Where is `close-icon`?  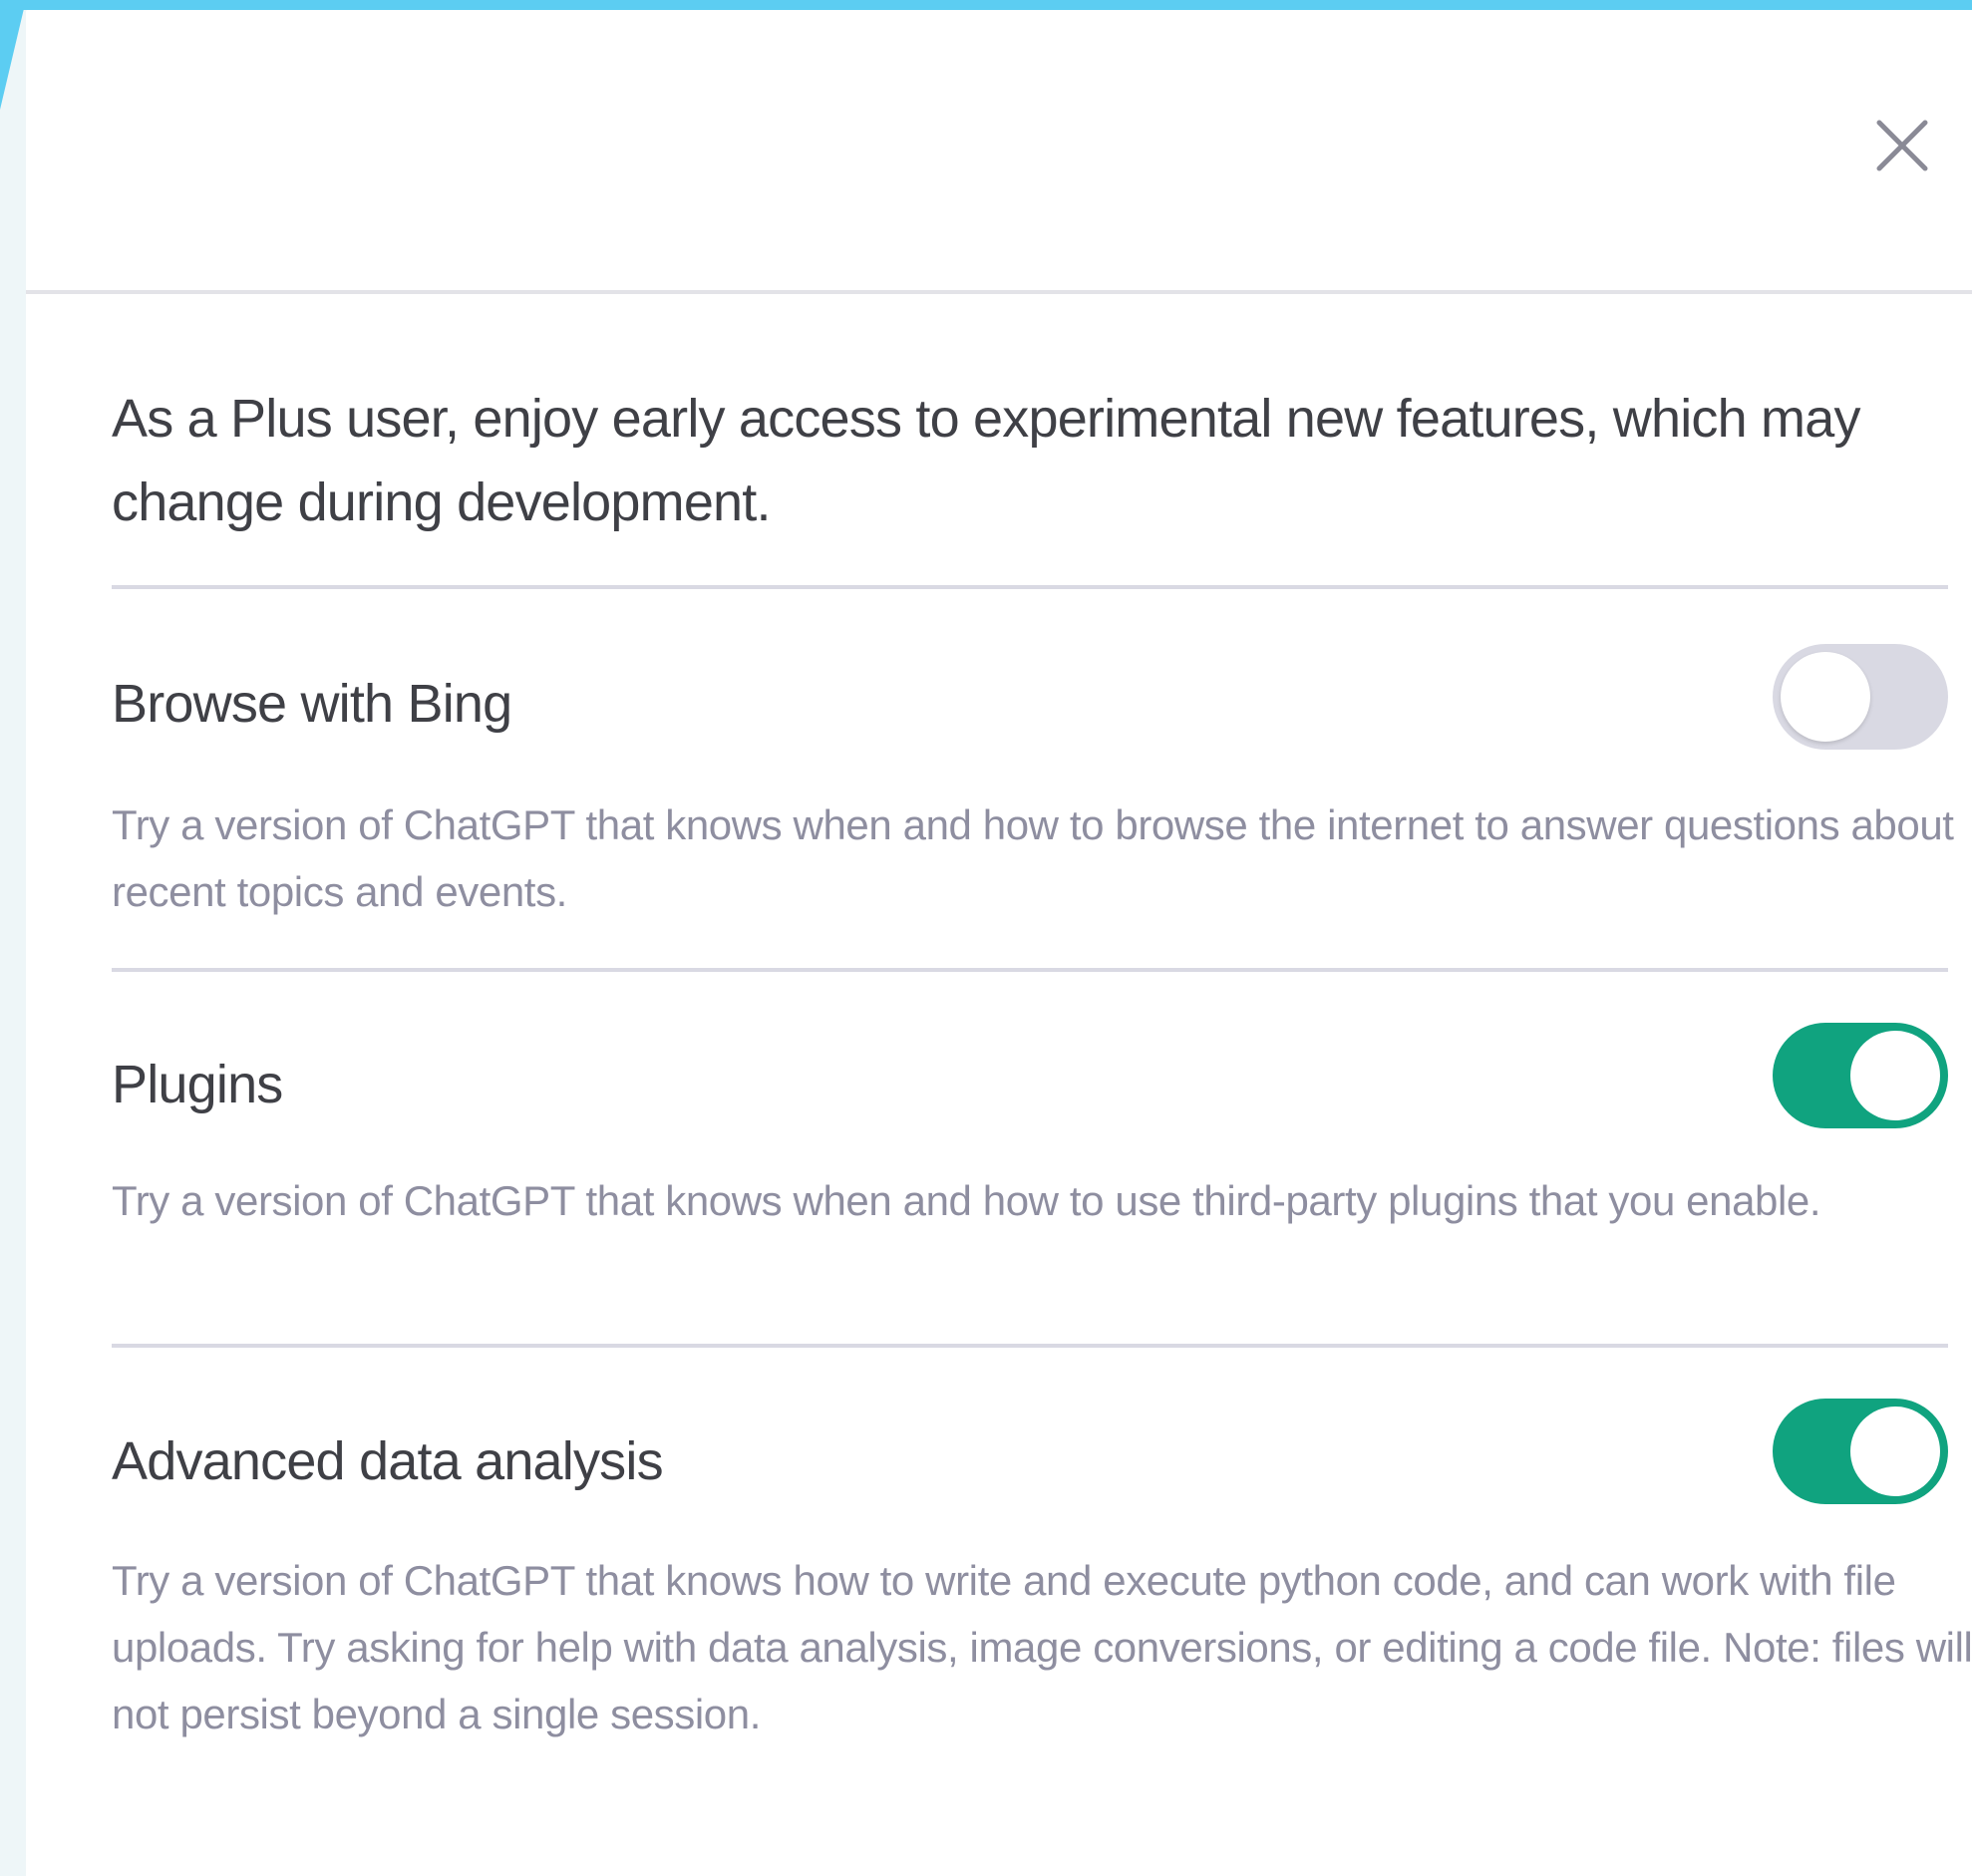
close-icon is located at coordinates (1902, 146).